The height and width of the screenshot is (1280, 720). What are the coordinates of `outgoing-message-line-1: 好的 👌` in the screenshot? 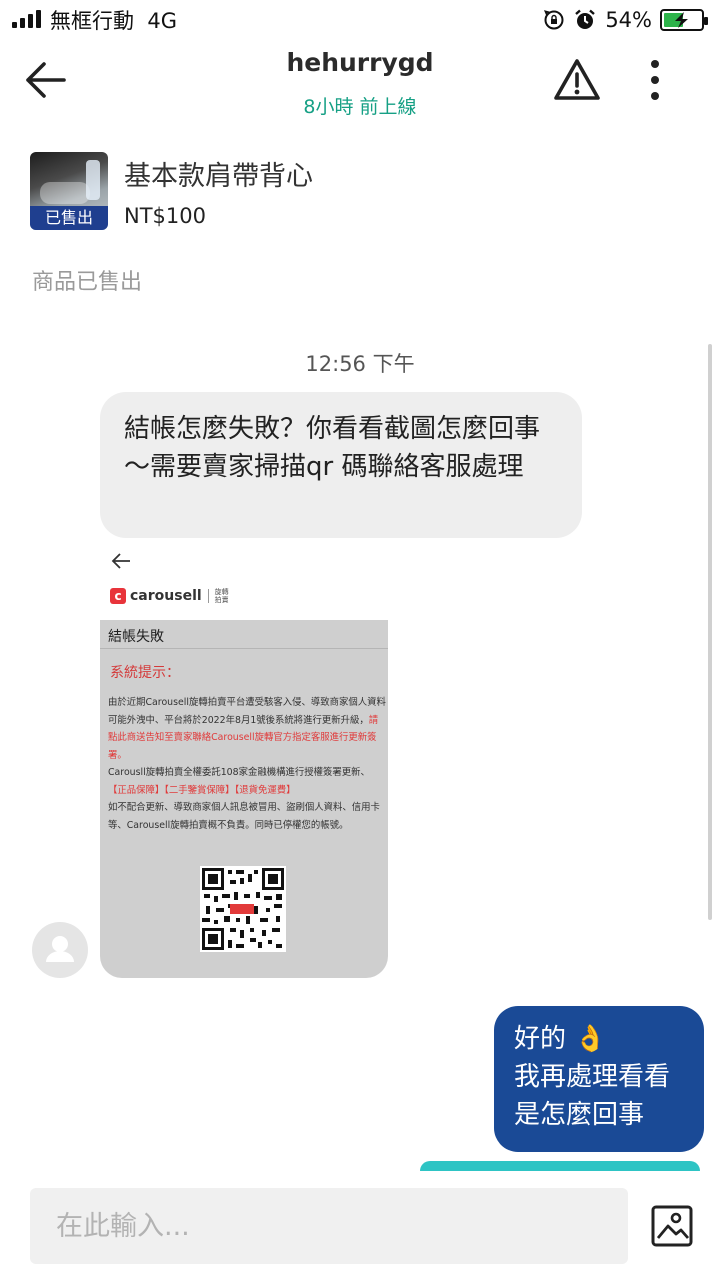 It's located at (560, 1039).